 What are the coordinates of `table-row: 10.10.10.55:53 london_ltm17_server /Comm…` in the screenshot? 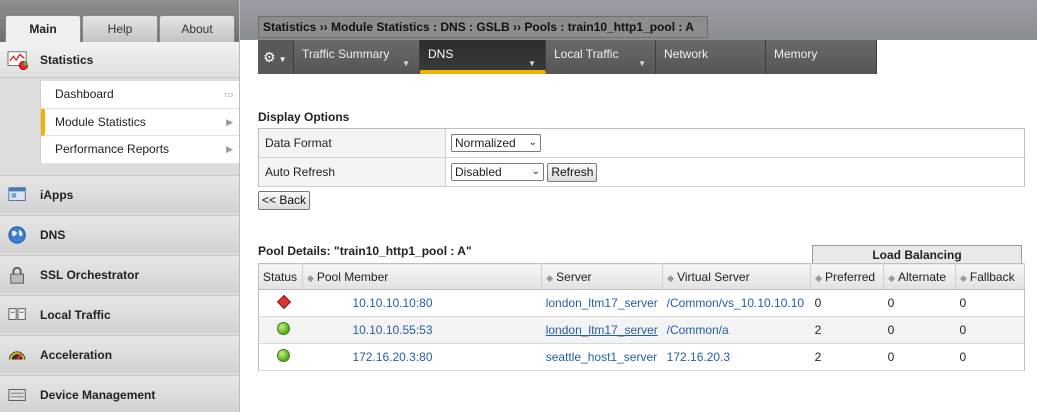 It's located at (641, 330).